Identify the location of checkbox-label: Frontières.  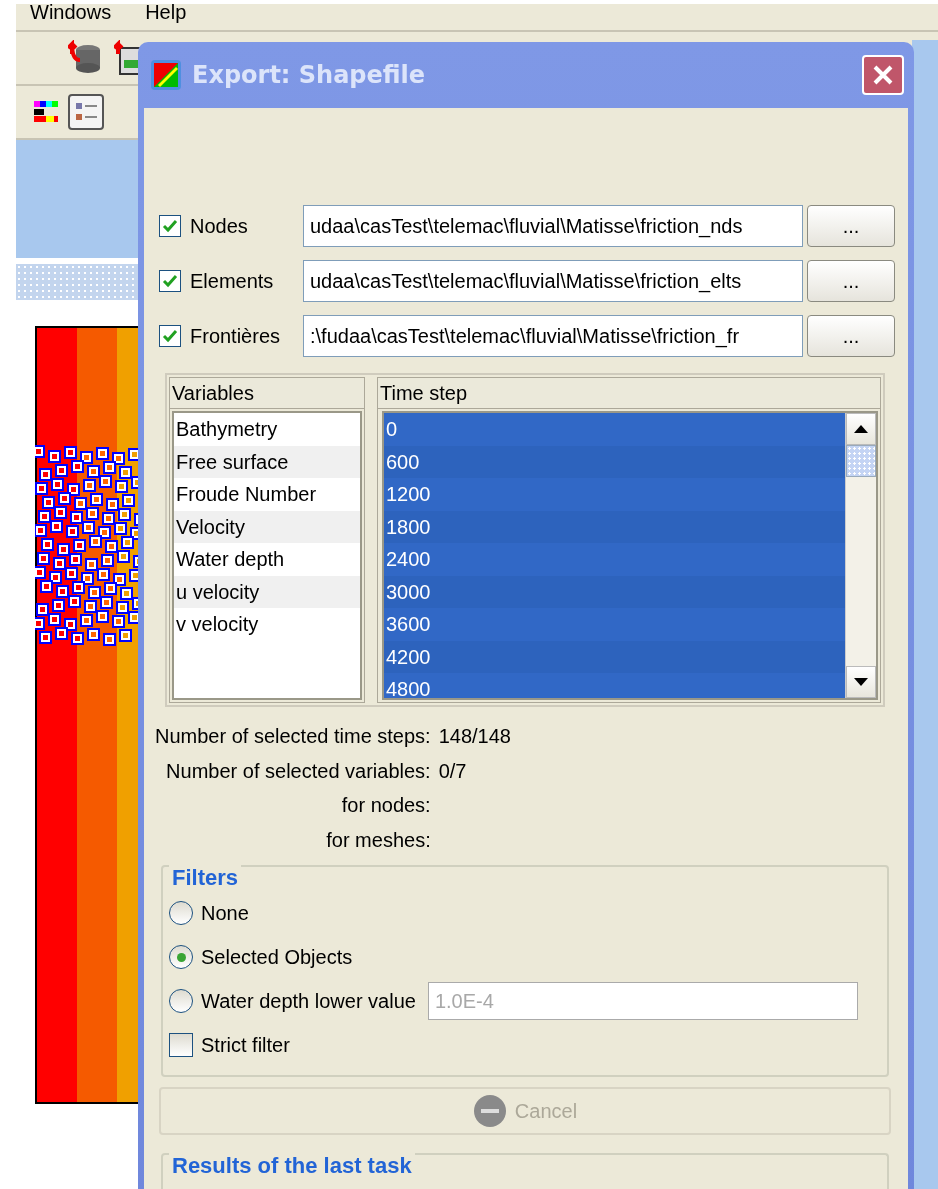
(236, 336).